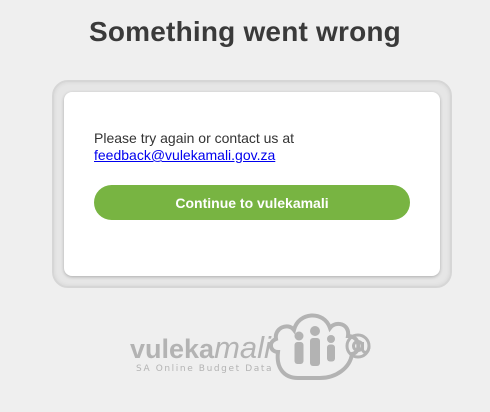  Describe the element at coordinates (201, 347) in the screenshot. I see `logo-wordmark: vulekamali` at that location.